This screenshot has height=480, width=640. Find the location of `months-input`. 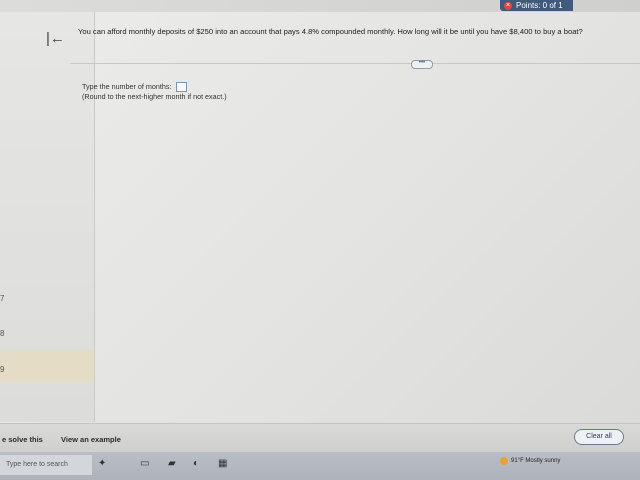

months-input is located at coordinates (181, 87).